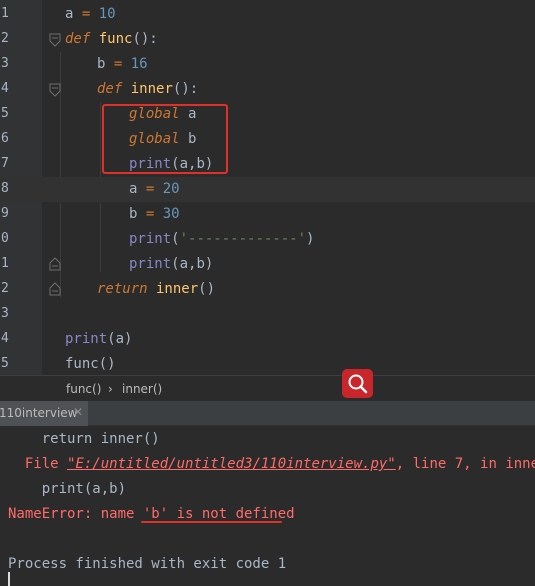  I want to click on console-line: return inner(), so click(84, 439).